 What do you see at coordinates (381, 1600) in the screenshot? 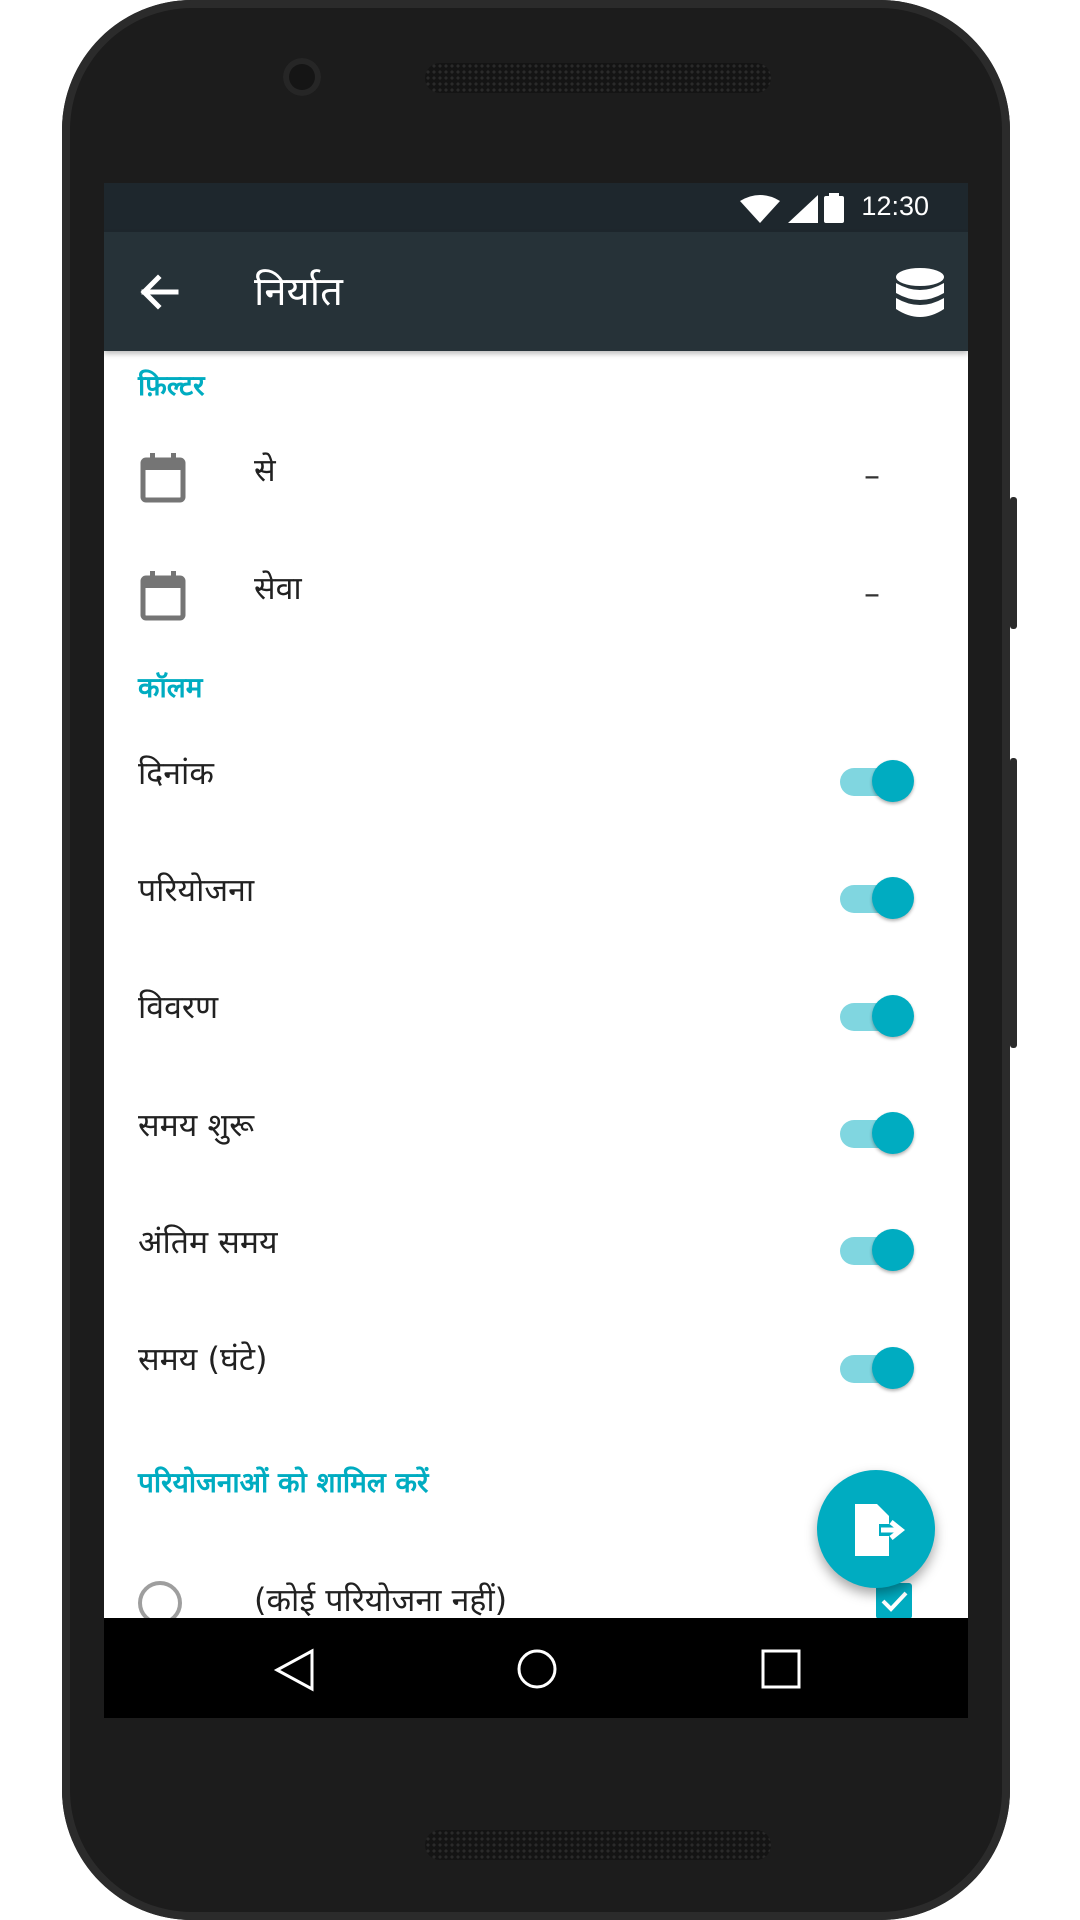
I see `project-label: (कोई परियोजना नहीं)` at bounding box center [381, 1600].